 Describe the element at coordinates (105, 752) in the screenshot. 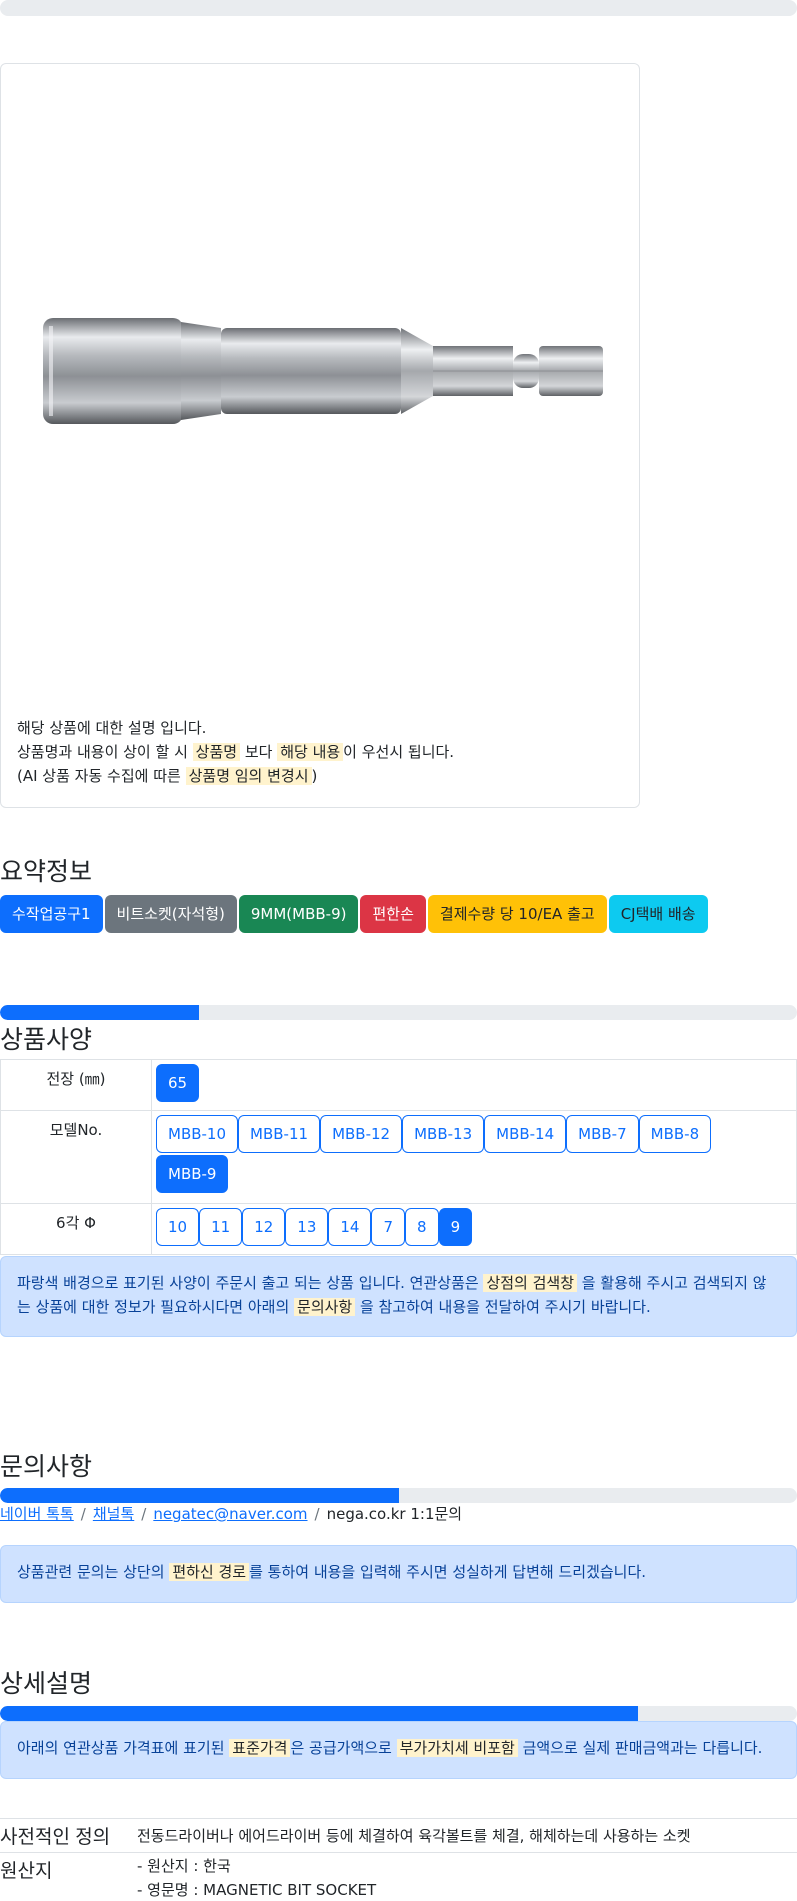

I see `desc-text: 상품명과 내용이 상이 할 시` at that location.